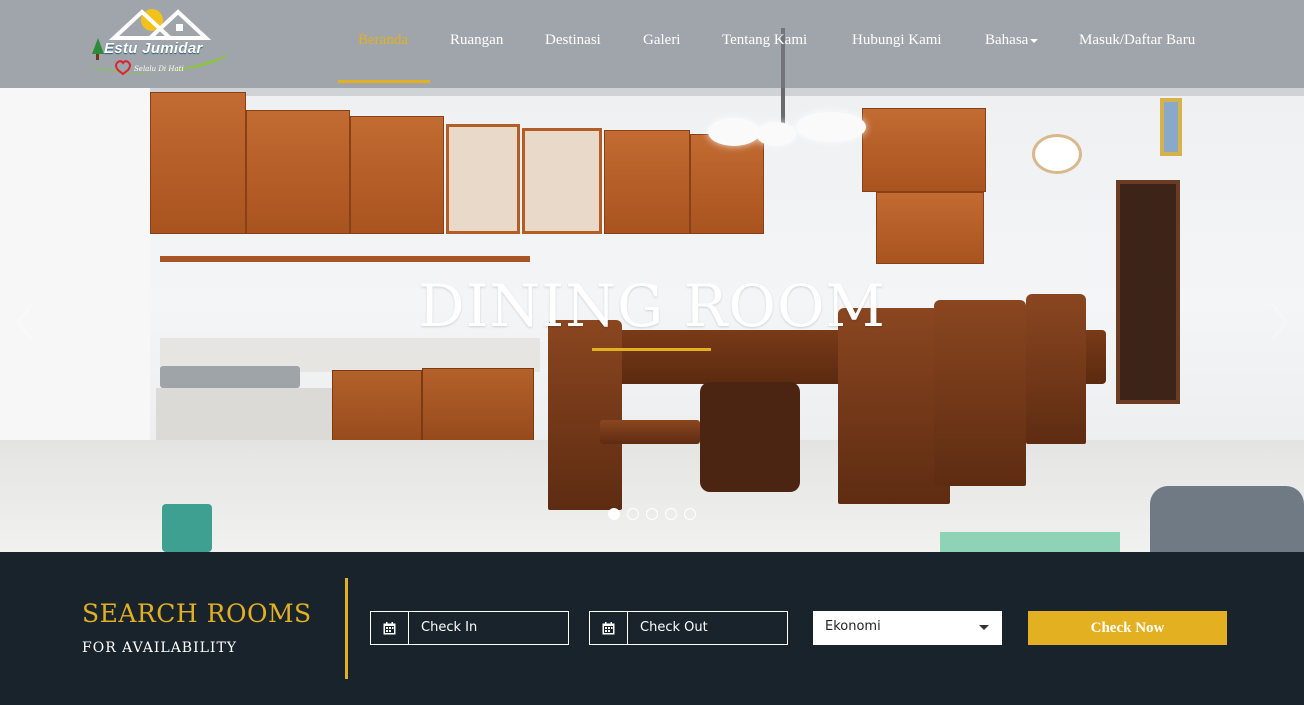  What do you see at coordinates (1007, 40) in the screenshot?
I see `nav-bahasa-label: Bahasa` at bounding box center [1007, 40].